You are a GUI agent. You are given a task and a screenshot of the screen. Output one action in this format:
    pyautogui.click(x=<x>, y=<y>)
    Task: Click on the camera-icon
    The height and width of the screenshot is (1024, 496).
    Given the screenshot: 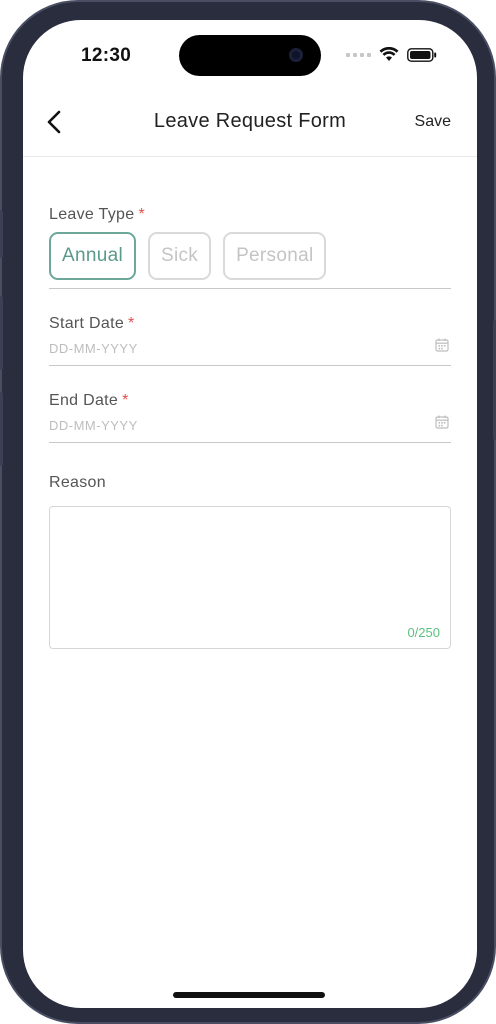 What is the action you would take?
    pyautogui.click(x=296, y=55)
    